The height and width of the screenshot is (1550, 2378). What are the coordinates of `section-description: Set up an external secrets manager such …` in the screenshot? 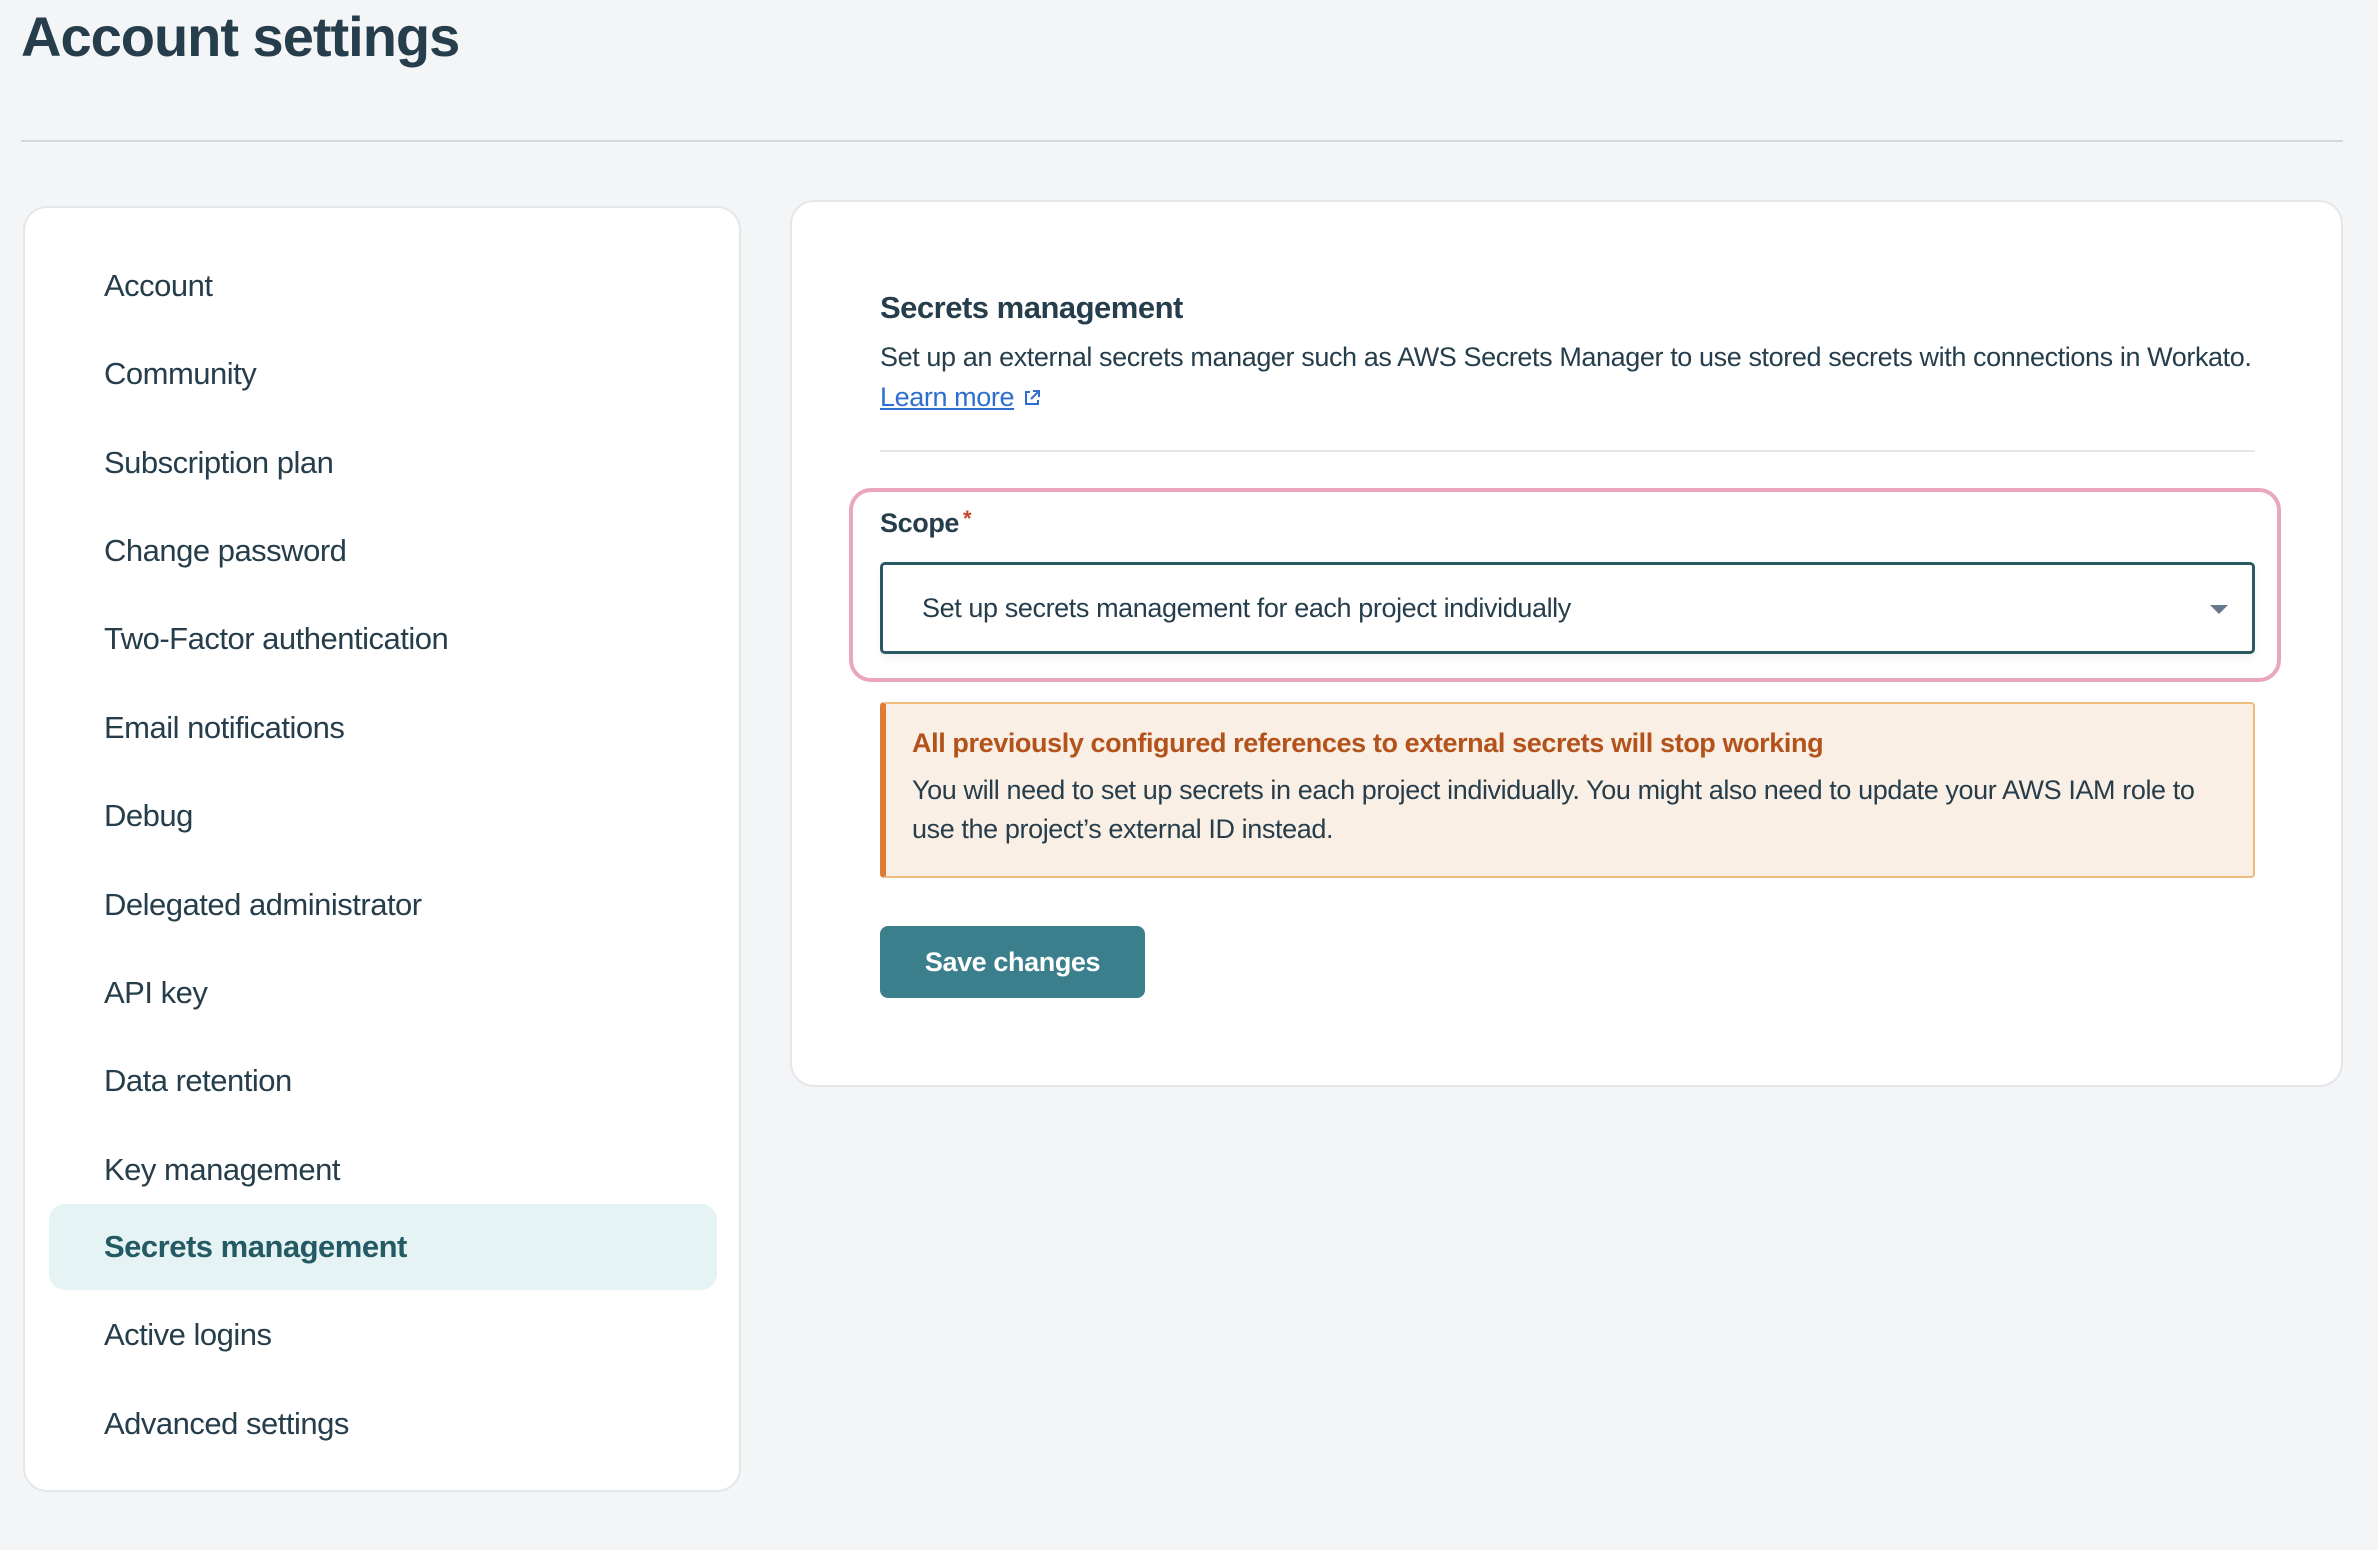 It's located at (1566, 357).